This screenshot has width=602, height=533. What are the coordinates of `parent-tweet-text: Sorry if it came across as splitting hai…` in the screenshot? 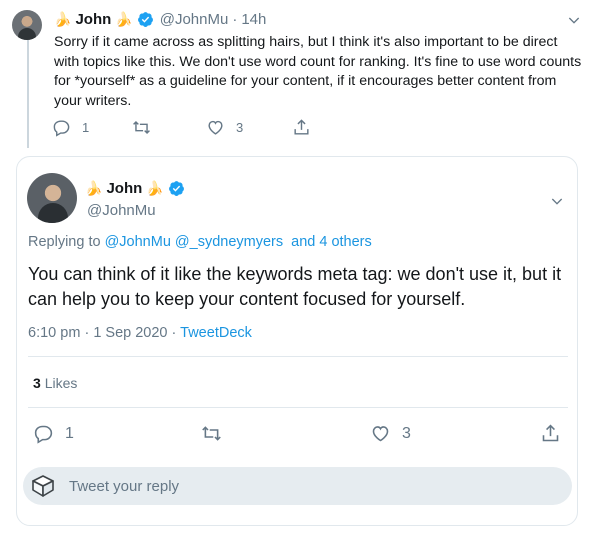 It's located at (318, 71).